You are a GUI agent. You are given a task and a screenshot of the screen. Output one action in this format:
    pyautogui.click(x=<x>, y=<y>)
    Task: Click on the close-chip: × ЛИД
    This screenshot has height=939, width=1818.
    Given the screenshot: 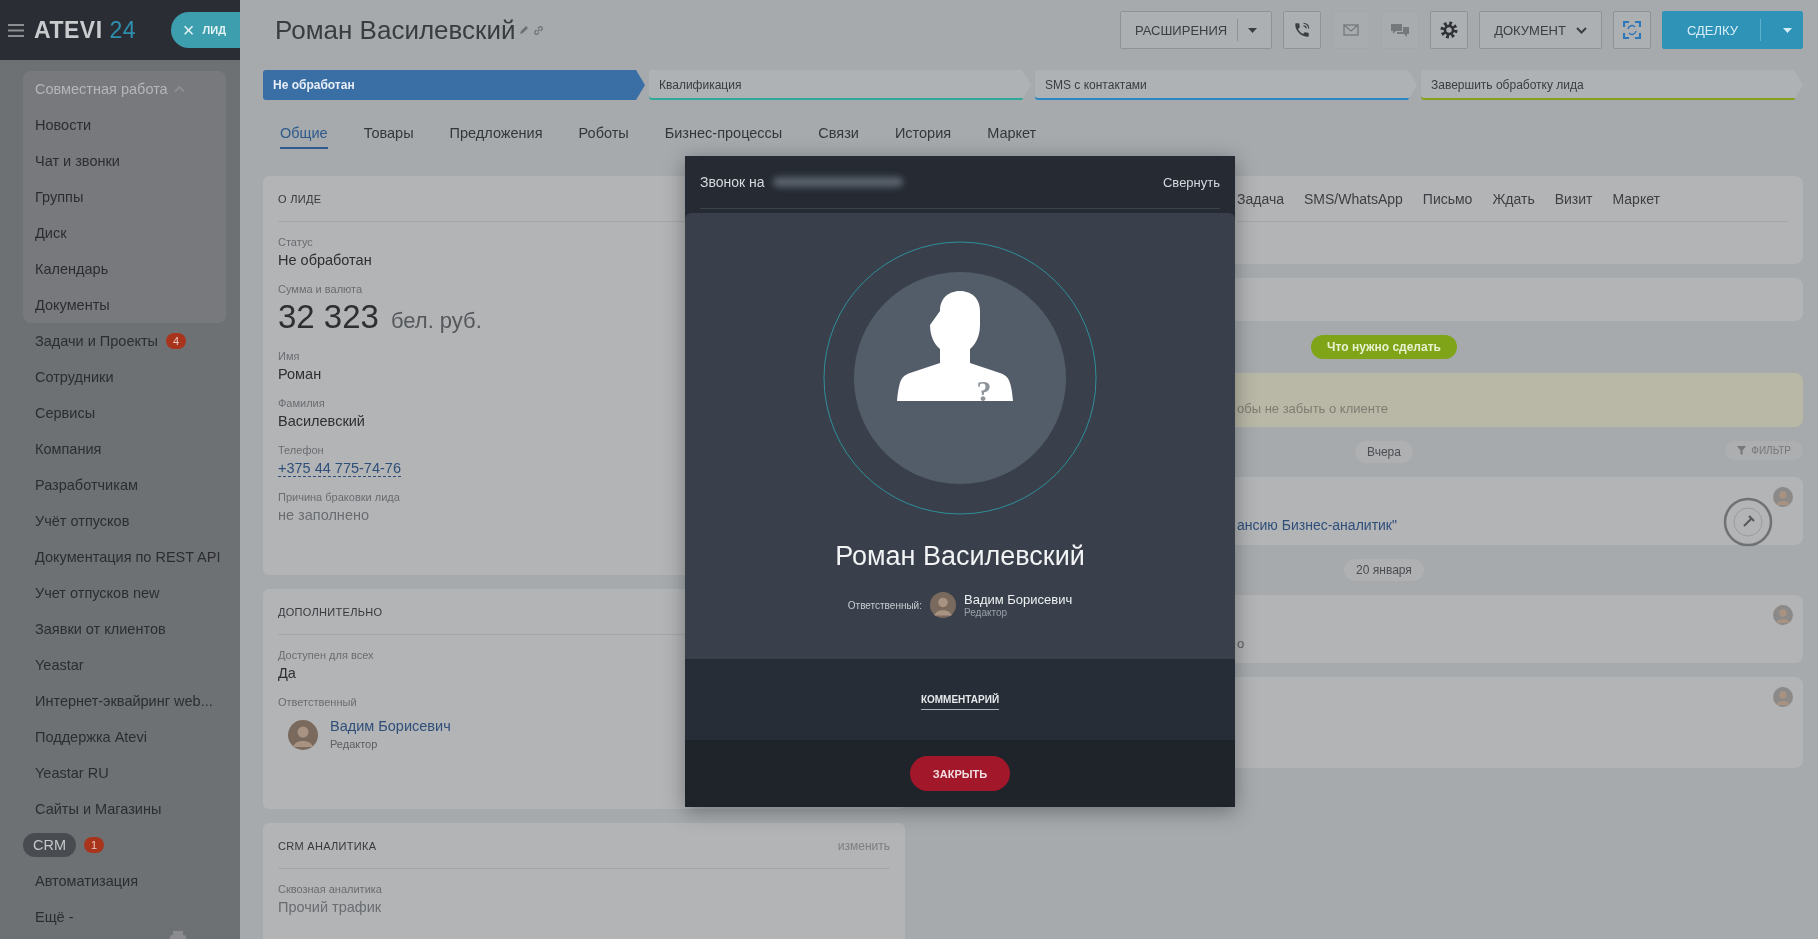 What is the action you would take?
    pyautogui.click(x=205, y=30)
    